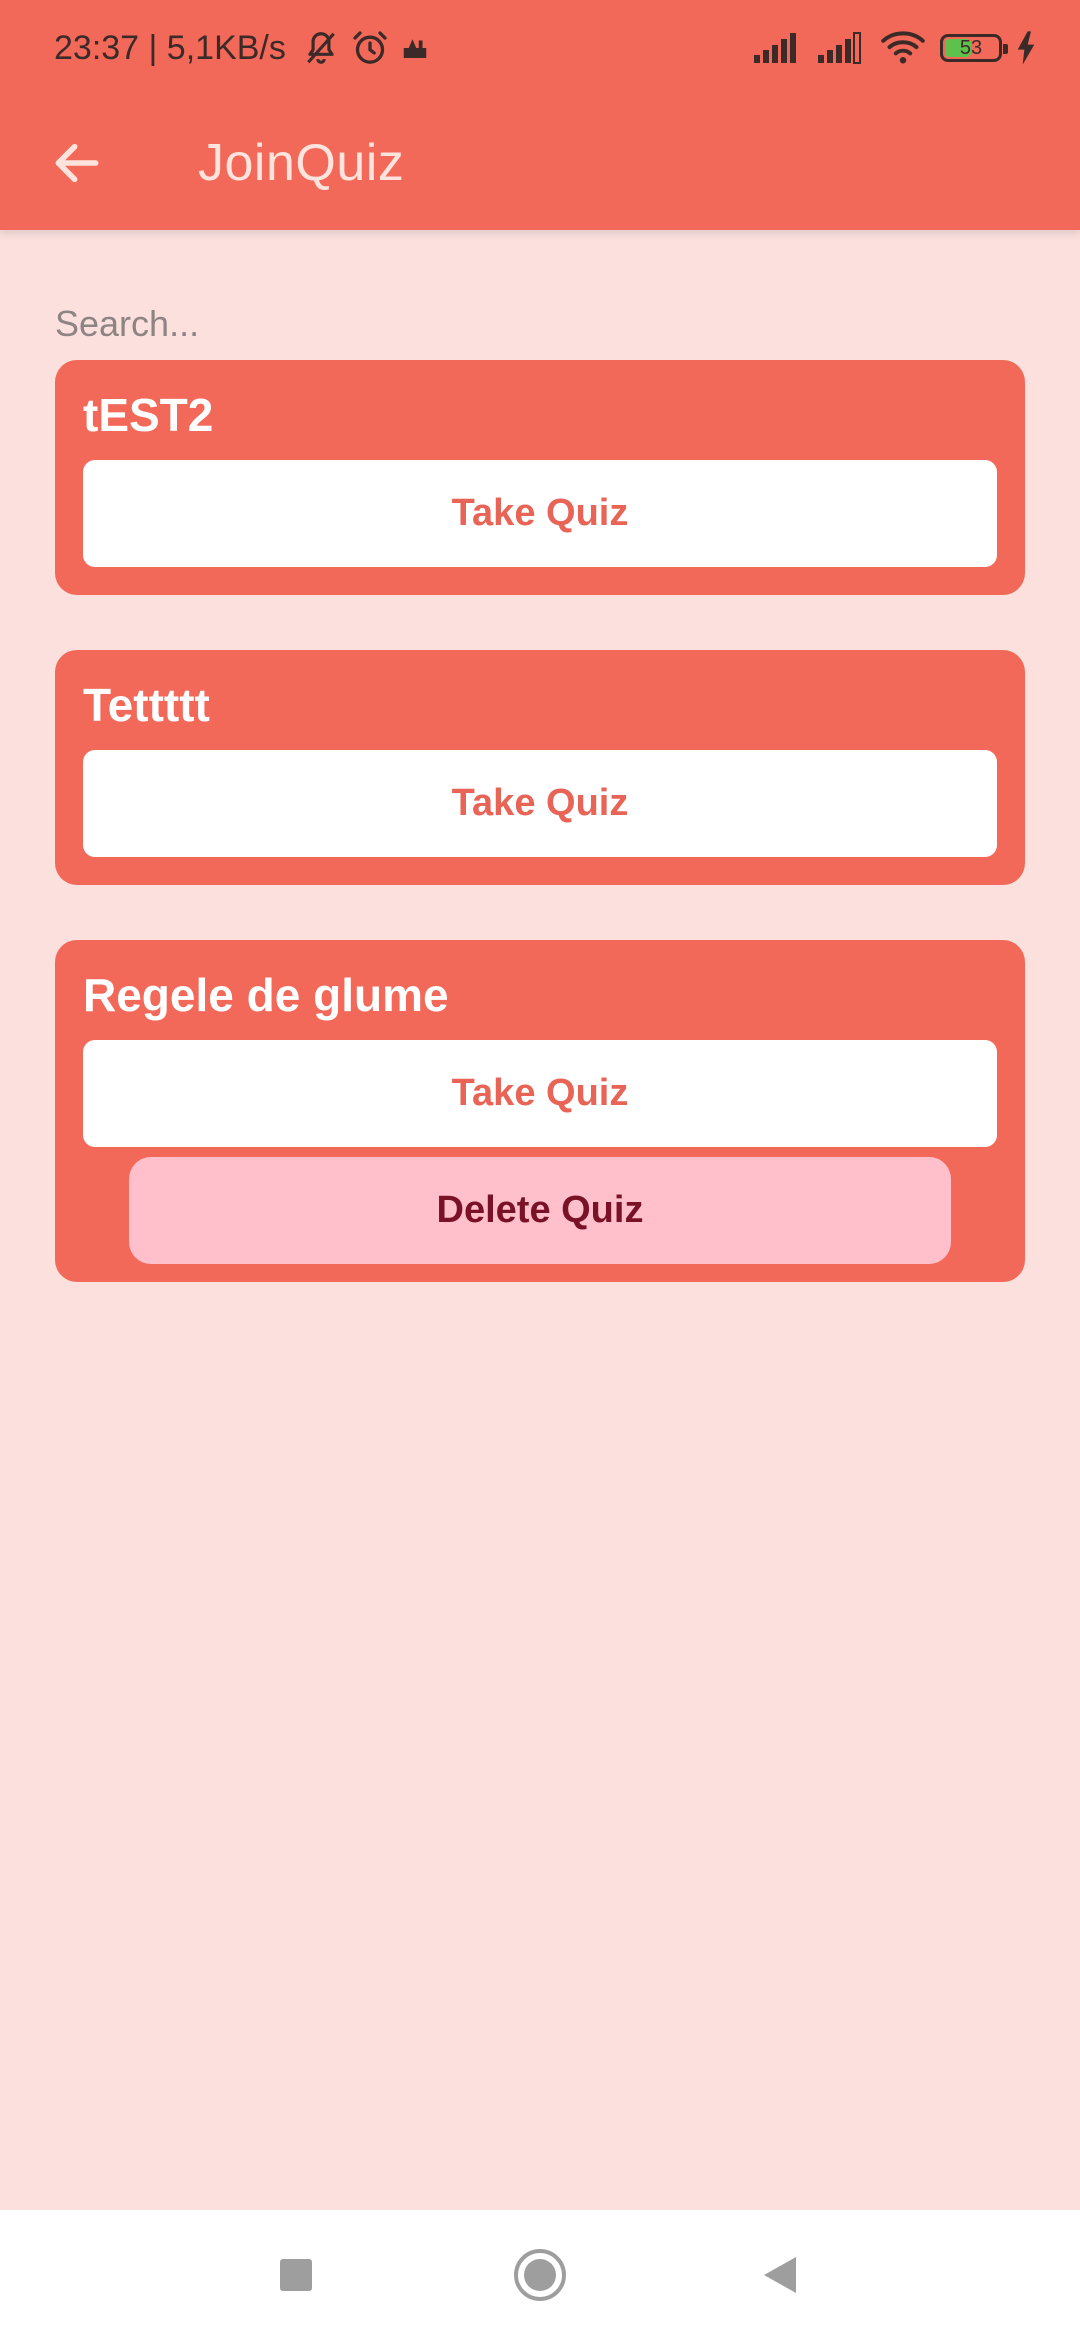 This screenshot has height=2340, width=1080. I want to click on battery-icon: 53, so click(974, 48).